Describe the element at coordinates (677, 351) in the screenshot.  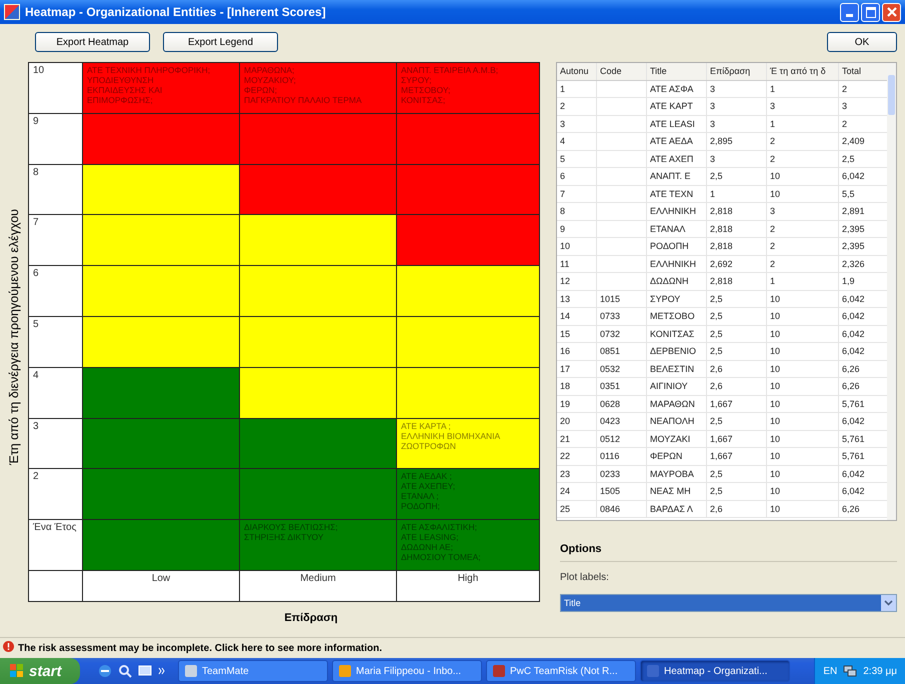
I see `table-cell: ΔΕΡΒΕΝΙΟ` at that location.